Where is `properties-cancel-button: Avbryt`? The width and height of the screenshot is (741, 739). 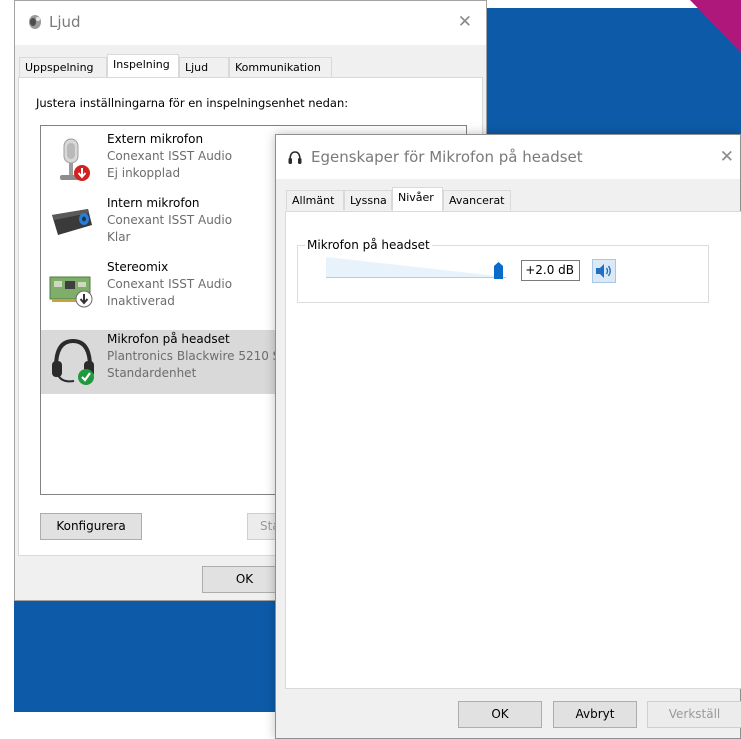 properties-cancel-button: Avbryt is located at coordinates (595, 714).